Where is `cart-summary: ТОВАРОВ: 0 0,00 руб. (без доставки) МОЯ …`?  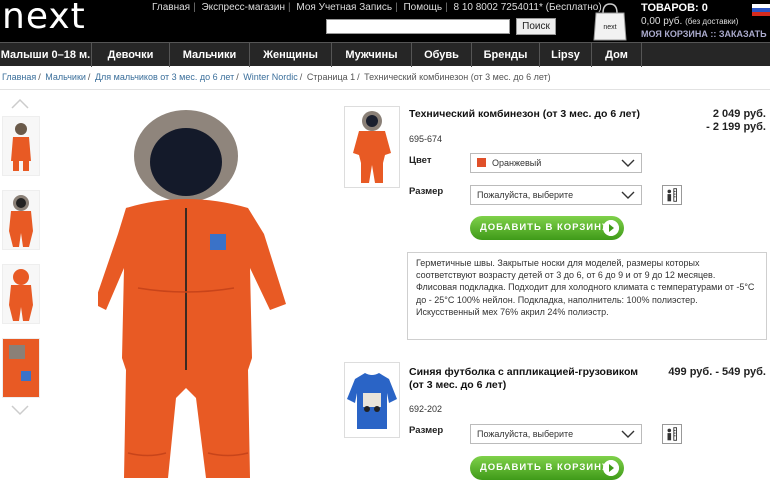 cart-summary: ТОВАРОВ: 0 0,00 руб. (без доставки) МОЯ … is located at coordinates (704, 20).